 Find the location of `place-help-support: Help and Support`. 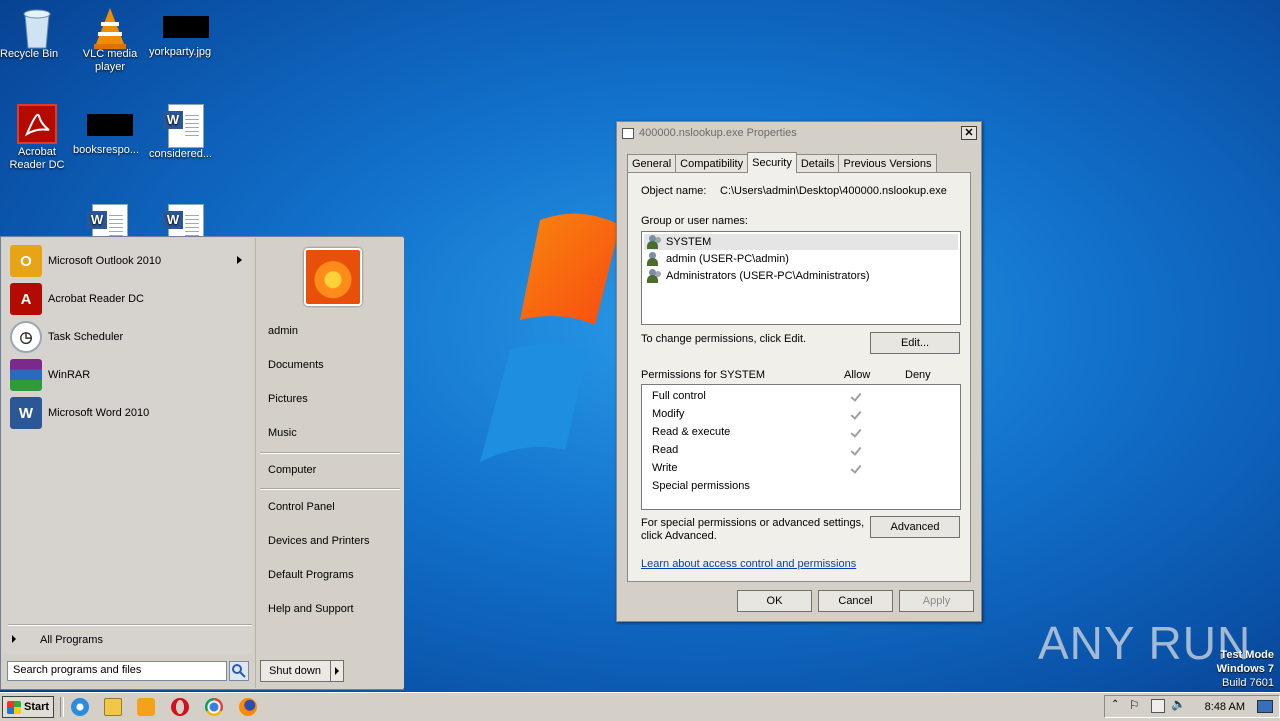

place-help-support: Help and Support is located at coordinates (311, 609).